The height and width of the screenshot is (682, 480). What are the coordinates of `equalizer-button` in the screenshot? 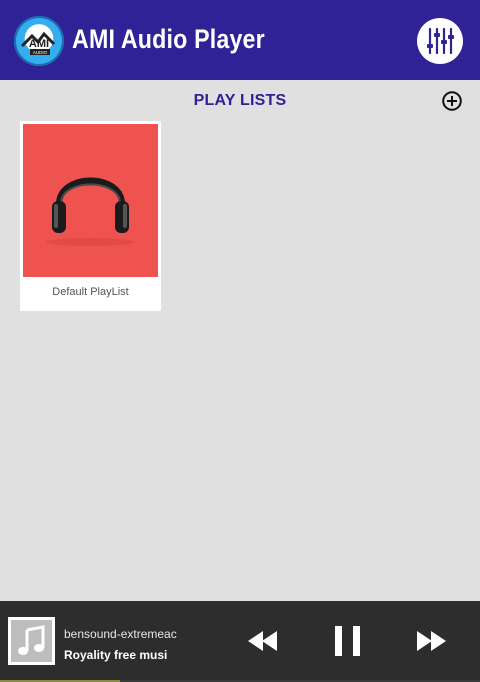 It's located at (440, 41).